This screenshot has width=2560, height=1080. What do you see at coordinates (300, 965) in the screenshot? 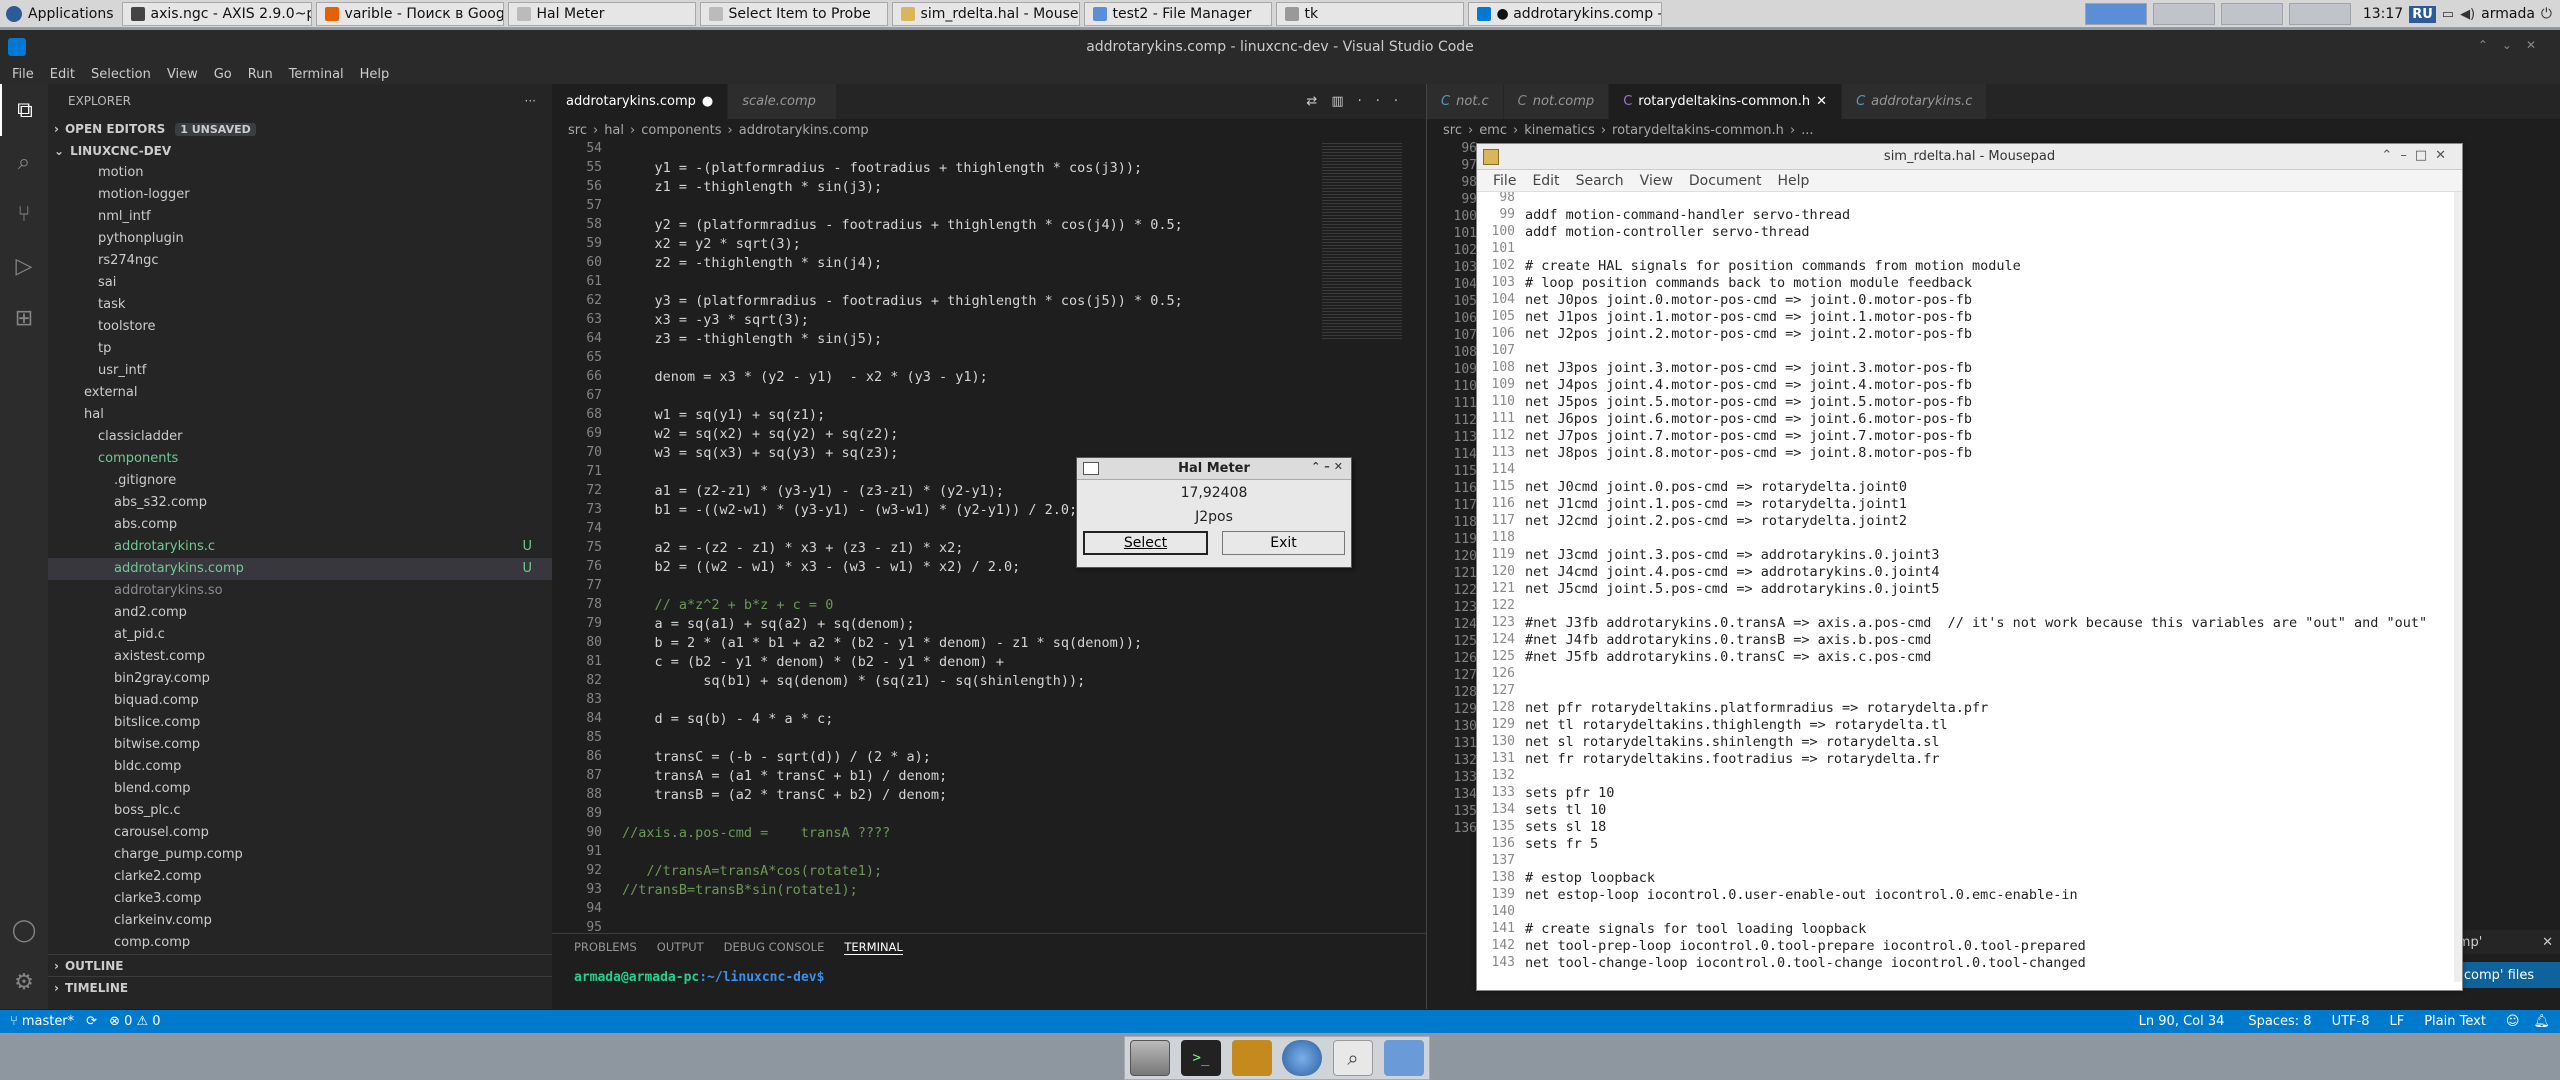
I see `outline-section: › OUTLINE` at bounding box center [300, 965].